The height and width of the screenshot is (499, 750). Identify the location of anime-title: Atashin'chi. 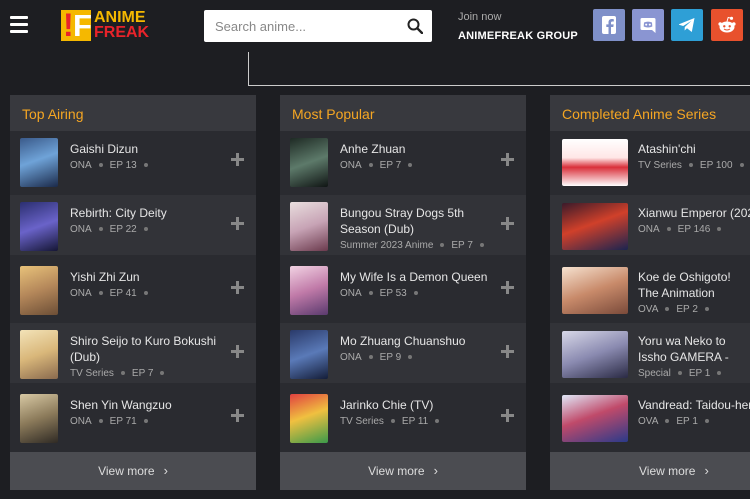
(694, 149).